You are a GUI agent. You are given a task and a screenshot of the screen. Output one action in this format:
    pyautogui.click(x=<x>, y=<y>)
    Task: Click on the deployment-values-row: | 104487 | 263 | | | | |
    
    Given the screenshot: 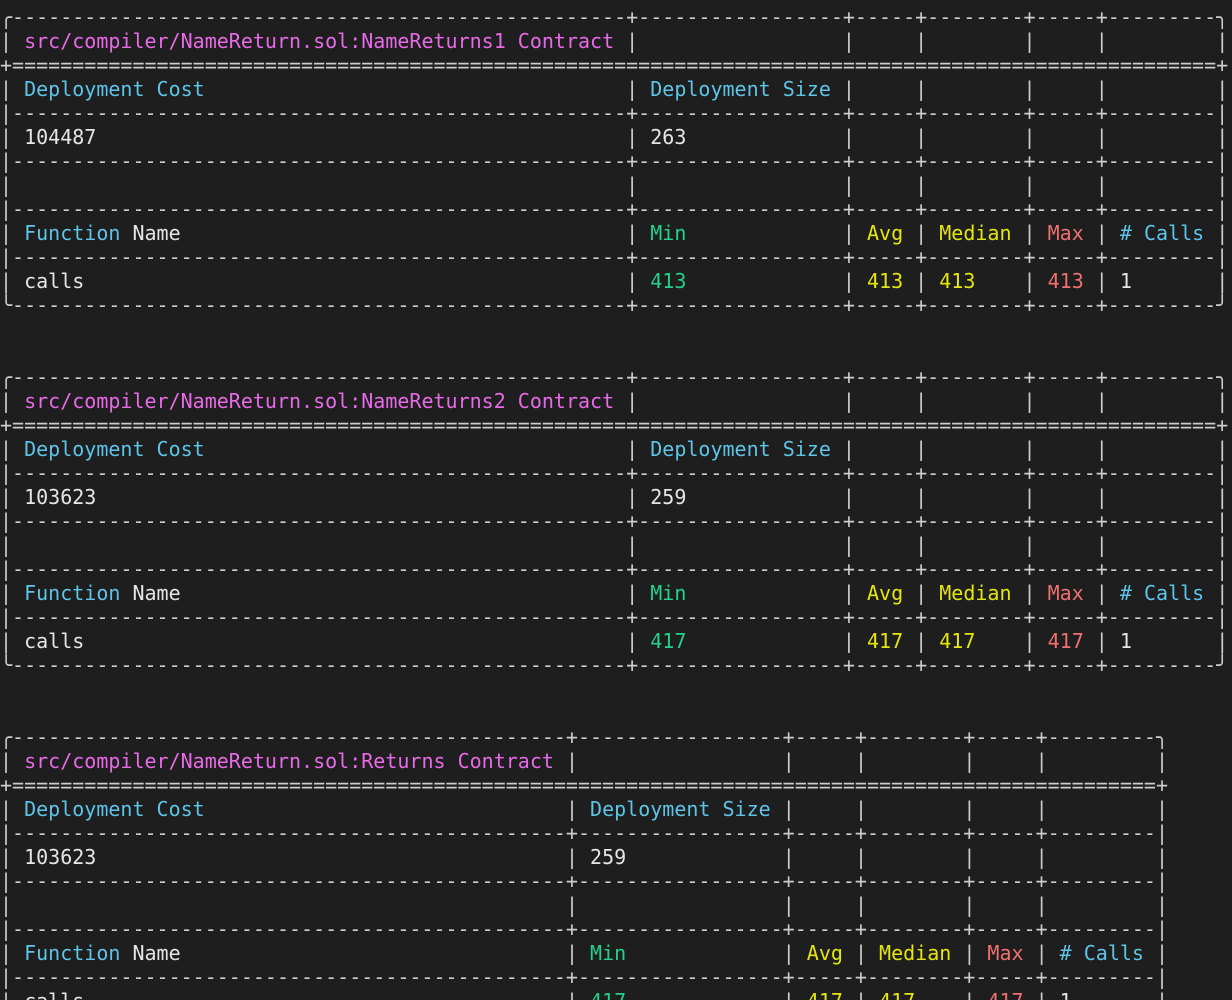 What is the action you would take?
    pyautogui.click(x=614, y=137)
    